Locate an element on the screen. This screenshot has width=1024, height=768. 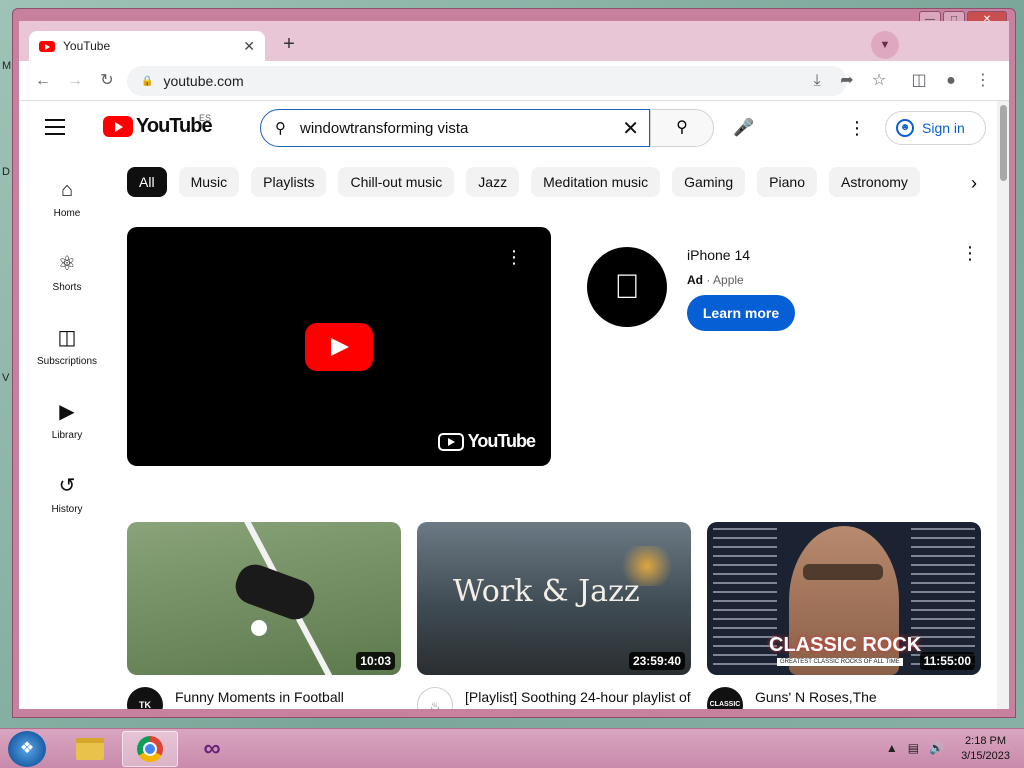
guide-item-subscriptions: ◫ Subscriptions is located at coordinates (67, 346).